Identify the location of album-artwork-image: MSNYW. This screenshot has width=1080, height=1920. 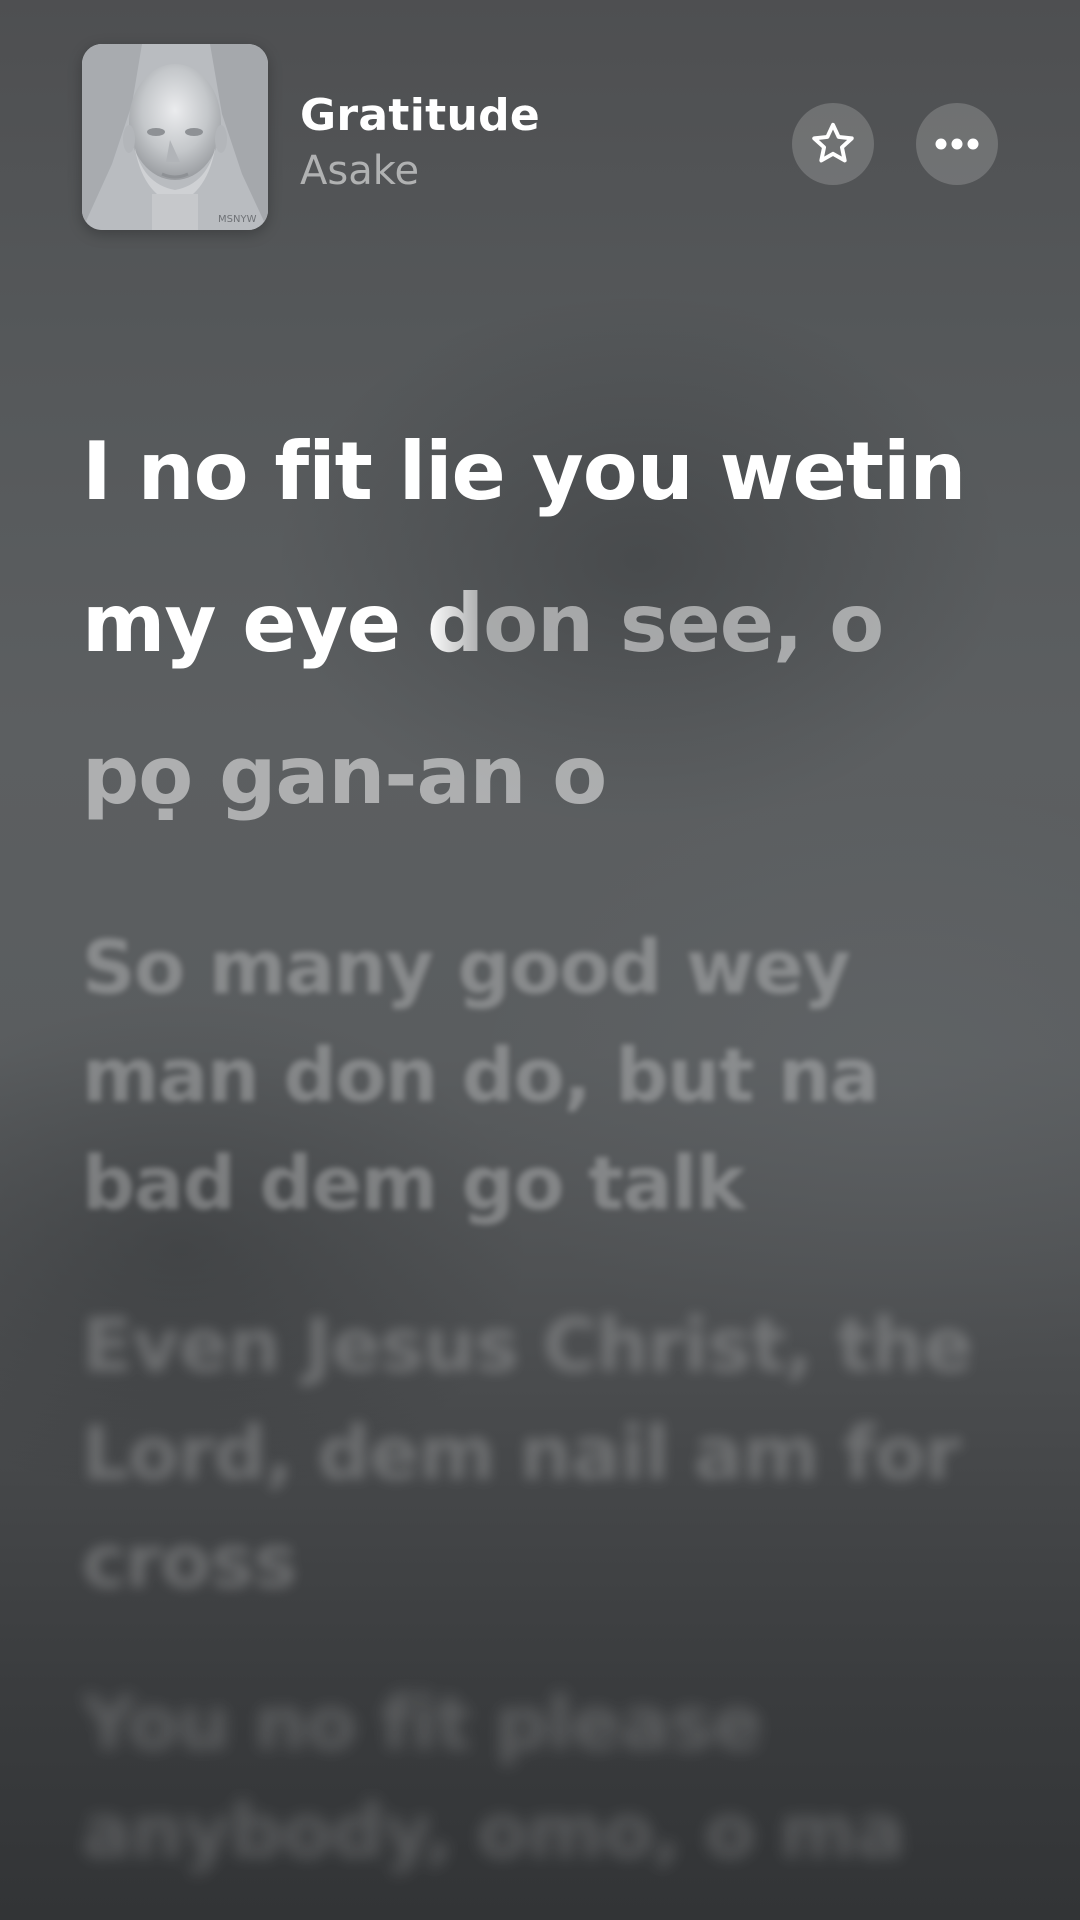
(175, 137).